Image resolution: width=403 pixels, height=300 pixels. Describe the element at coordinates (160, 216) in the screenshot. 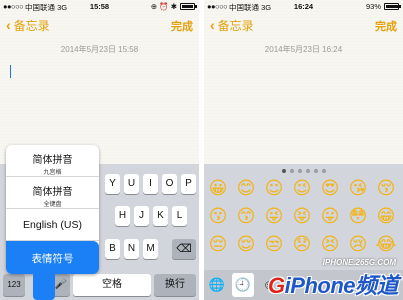

I see `key-k: K` at that location.